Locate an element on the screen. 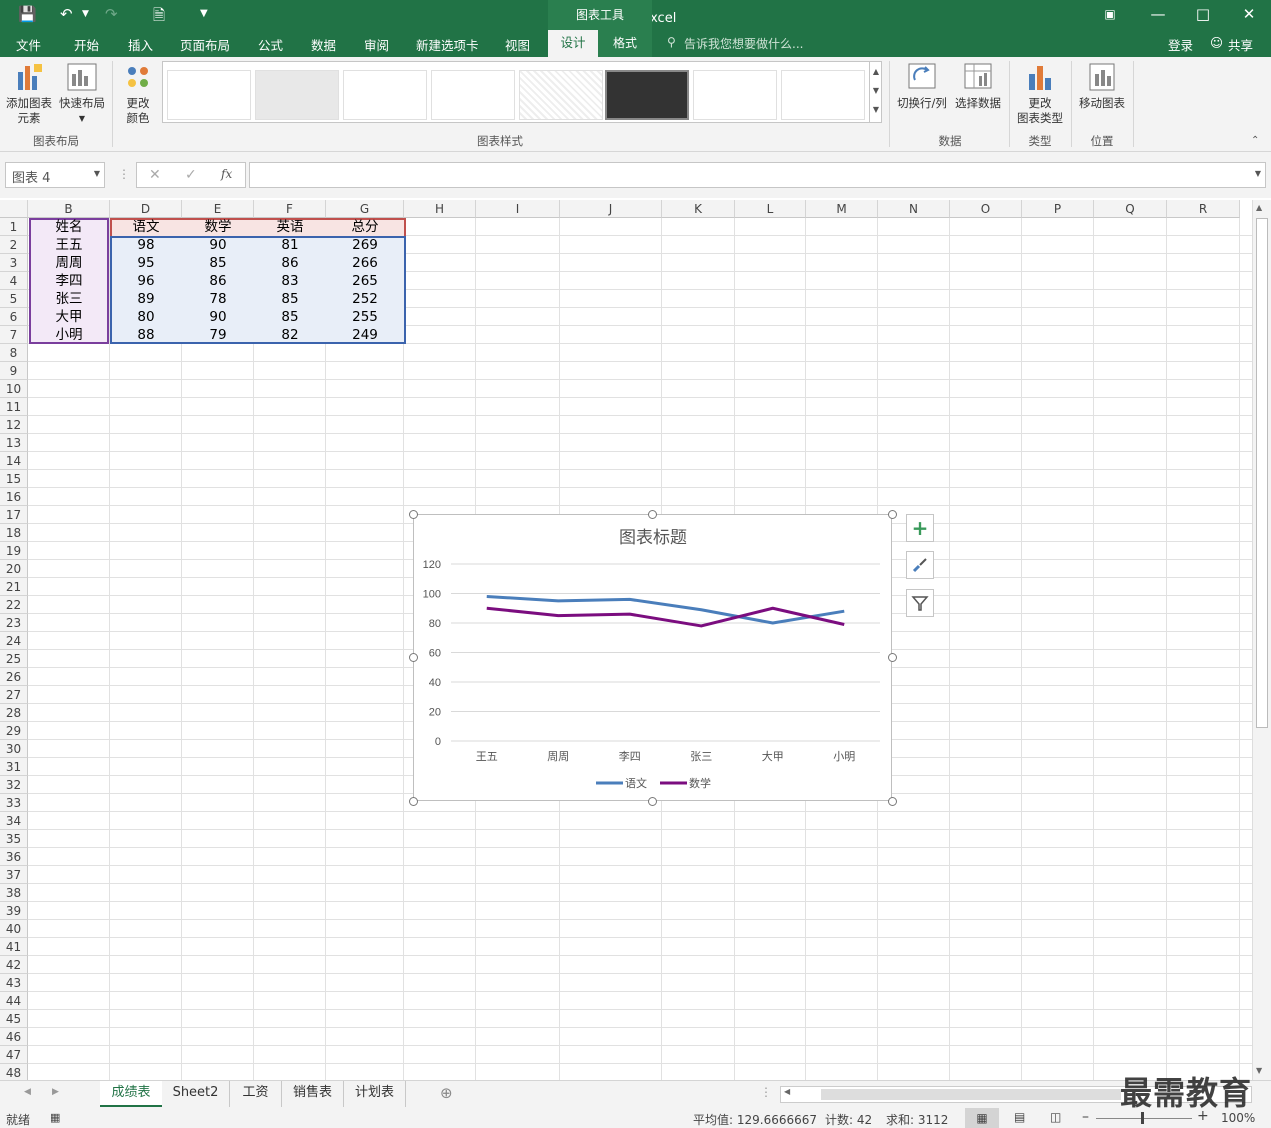 The width and height of the screenshot is (1271, 1128). row-header: 1 is located at coordinates (14, 227).